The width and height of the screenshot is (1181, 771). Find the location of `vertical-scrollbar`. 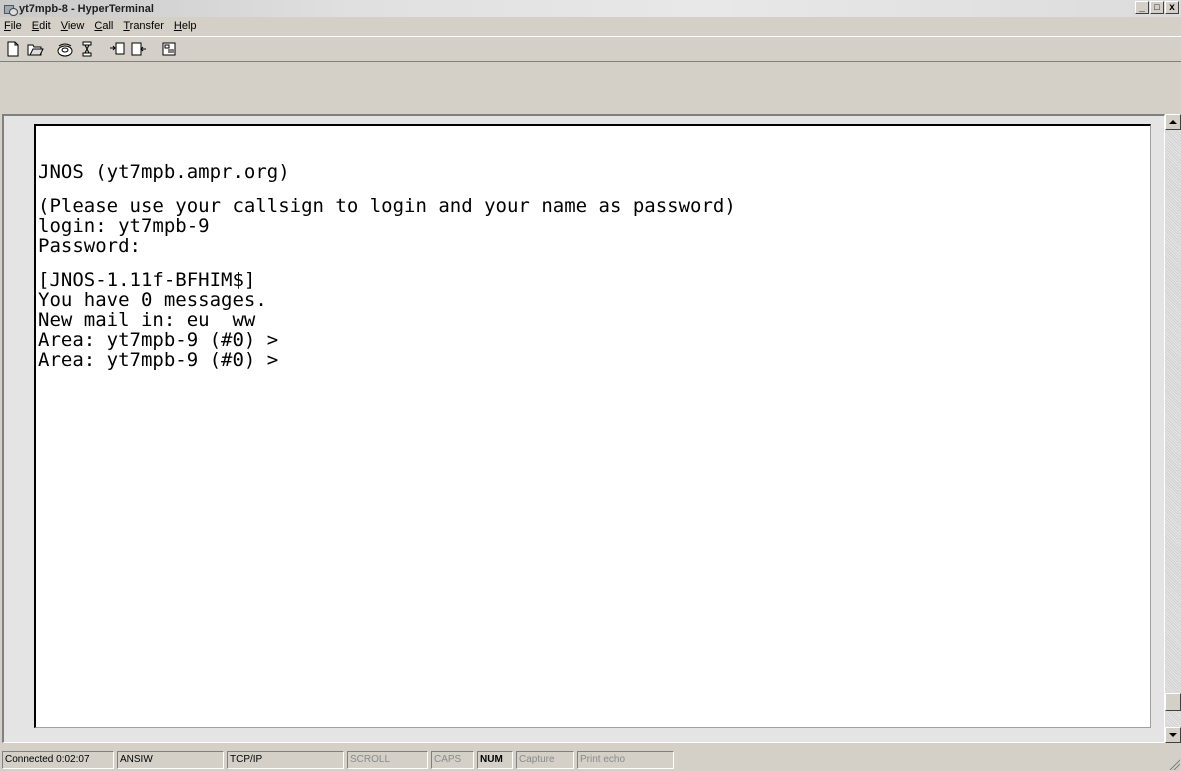

vertical-scrollbar is located at coordinates (1173, 428).